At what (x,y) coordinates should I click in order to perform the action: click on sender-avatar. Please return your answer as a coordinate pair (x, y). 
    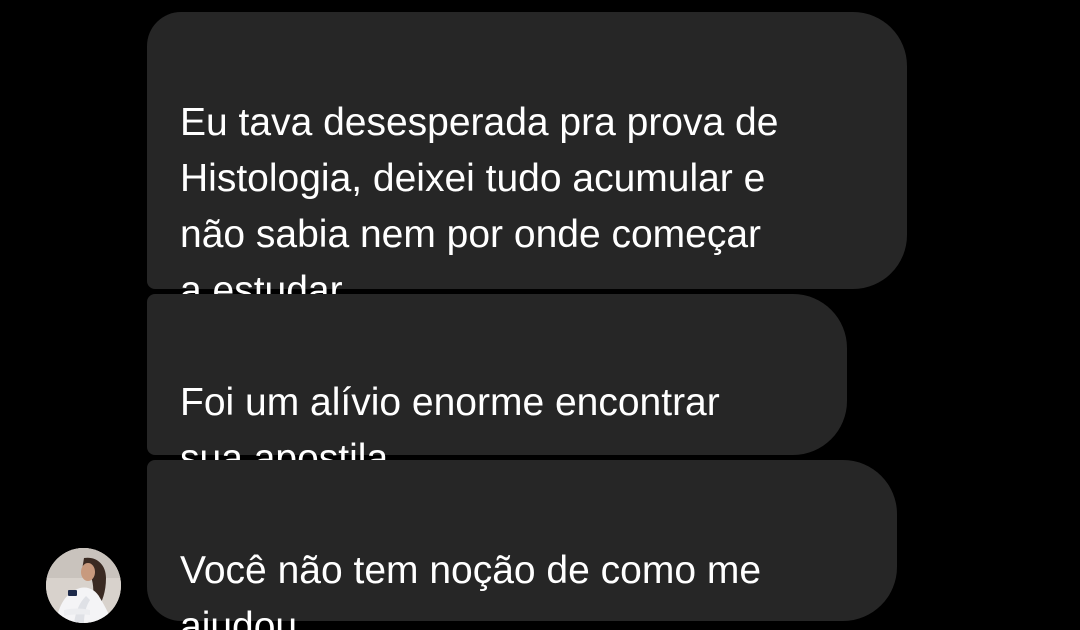
    Looking at the image, I should click on (83, 585).